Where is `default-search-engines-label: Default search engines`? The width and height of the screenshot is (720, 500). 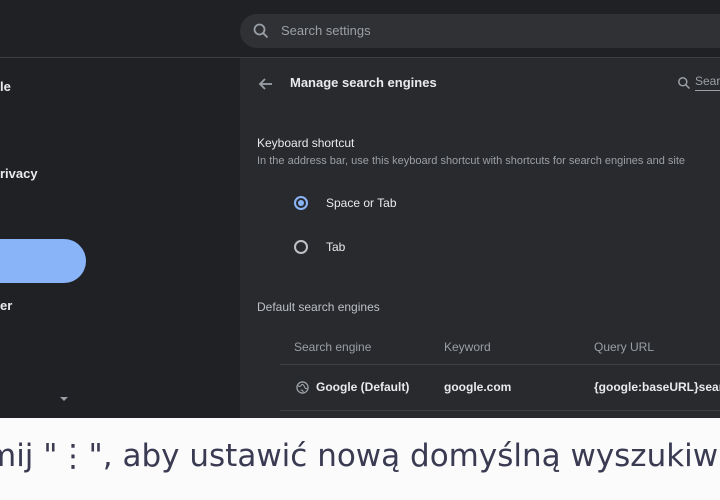 default-search-engines-label: Default search engines is located at coordinates (318, 307).